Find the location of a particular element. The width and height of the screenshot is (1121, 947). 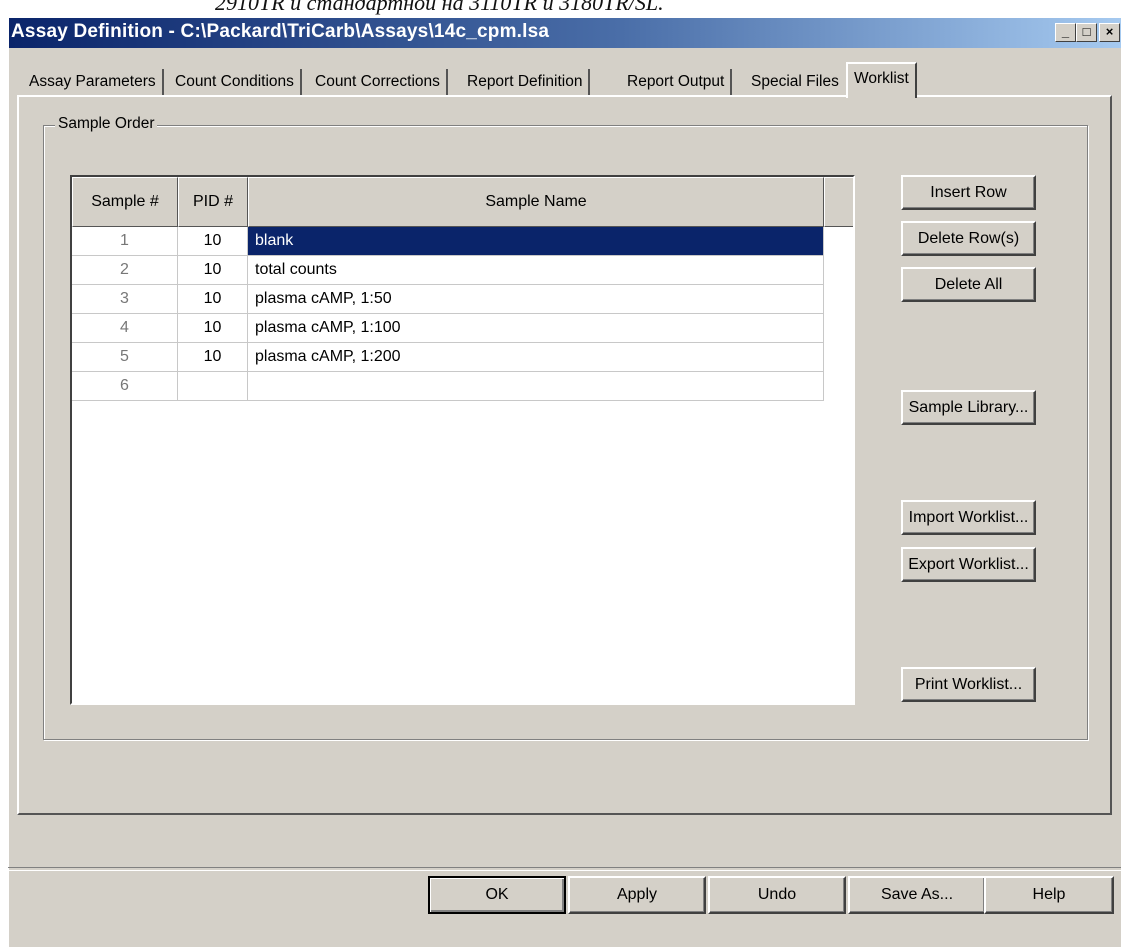

tab-report-output: Report Output is located at coordinates (677, 82).